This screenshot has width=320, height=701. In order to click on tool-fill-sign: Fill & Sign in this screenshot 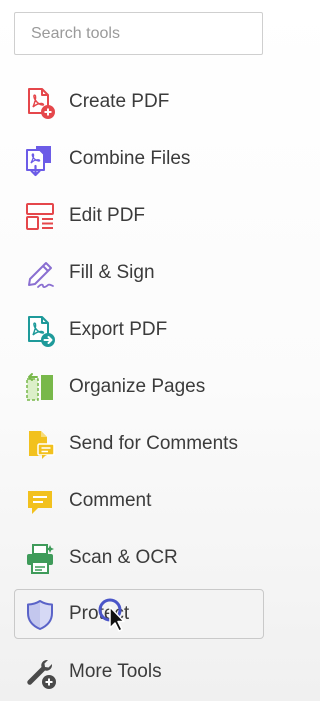, I will do `click(139, 273)`.